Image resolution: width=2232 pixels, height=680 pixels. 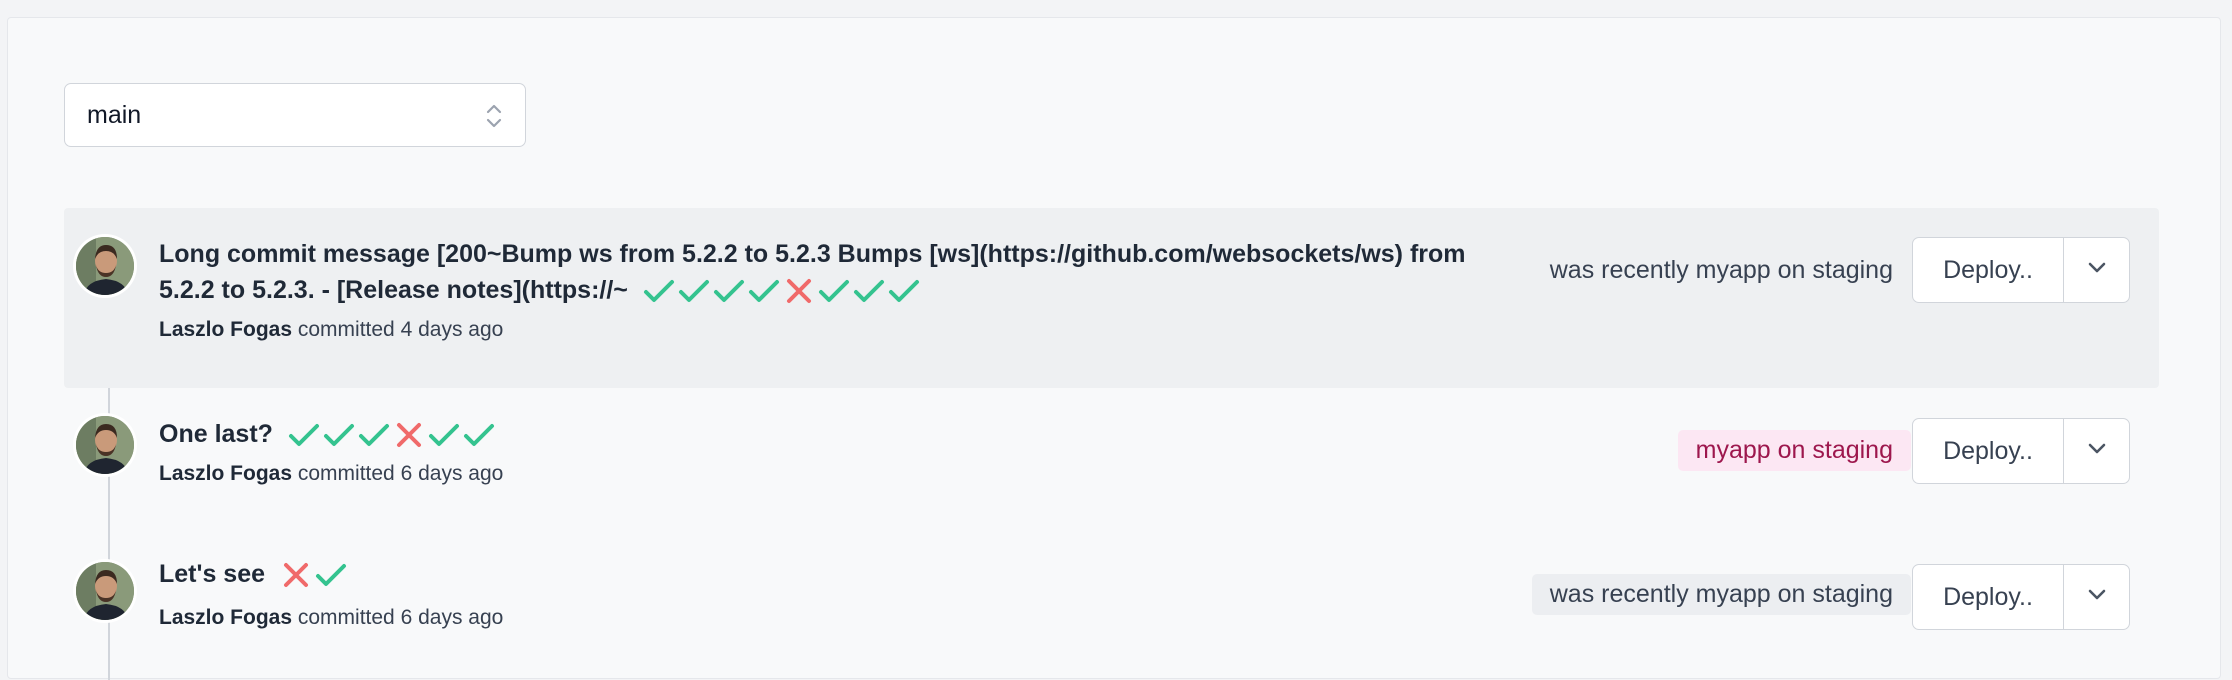 What do you see at coordinates (1721, 594) in the screenshot?
I see `deploy-status-badge: was recently myapp on staging` at bounding box center [1721, 594].